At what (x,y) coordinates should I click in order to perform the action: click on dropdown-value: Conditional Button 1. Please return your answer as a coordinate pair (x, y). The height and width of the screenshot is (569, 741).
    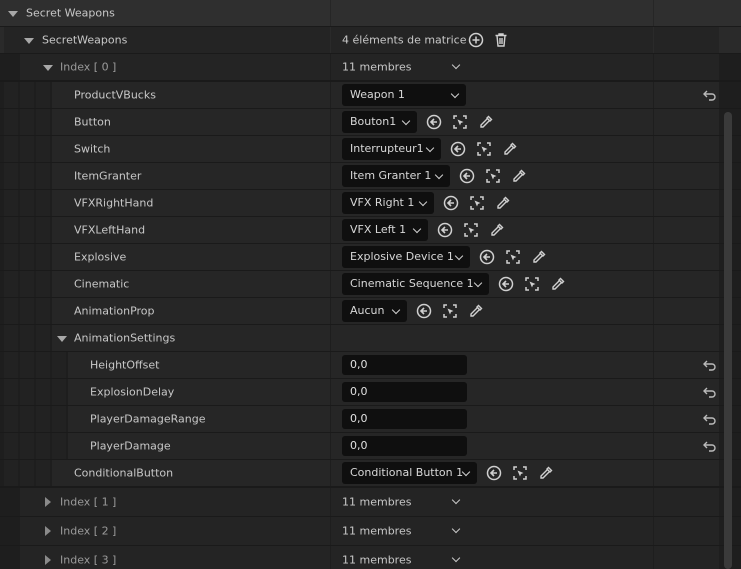
    Looking at the image, I should click on (407, 472).